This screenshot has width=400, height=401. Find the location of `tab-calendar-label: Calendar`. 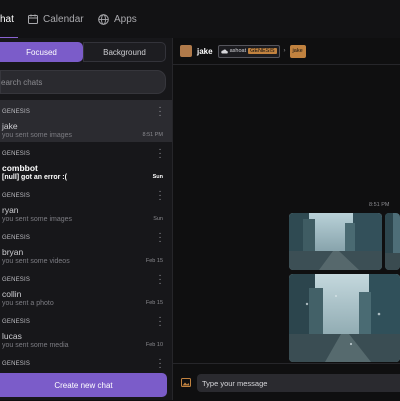

tab-calendar-label: Calendar is located at coordinates (63, 19).